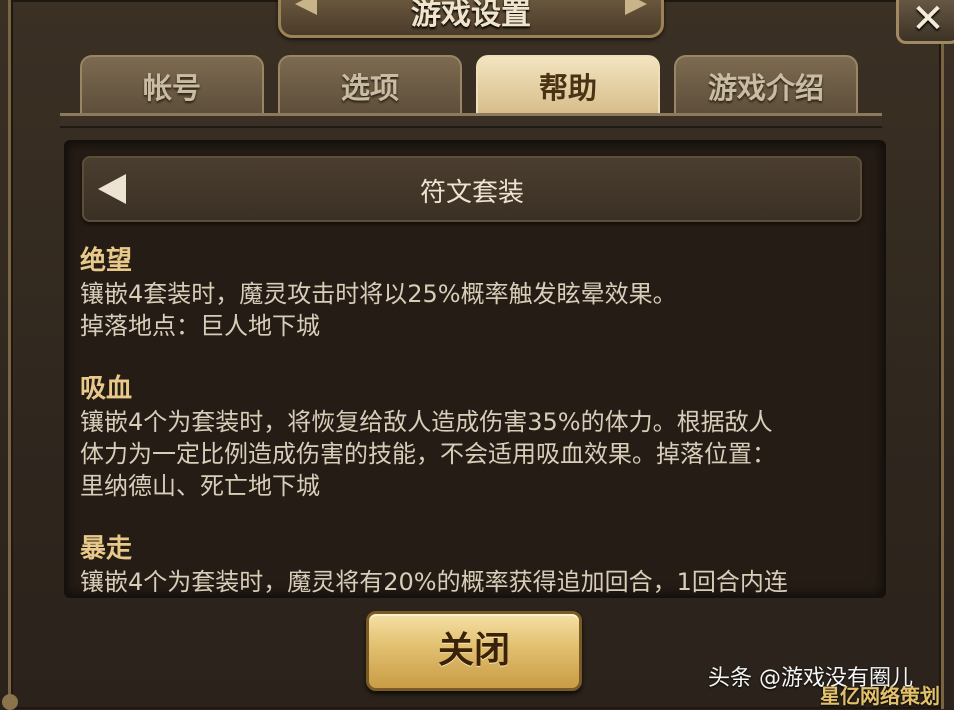 This screenshot has height=710, width=954. I want to click on rune-set-title: 暴走, so click(106, 549).